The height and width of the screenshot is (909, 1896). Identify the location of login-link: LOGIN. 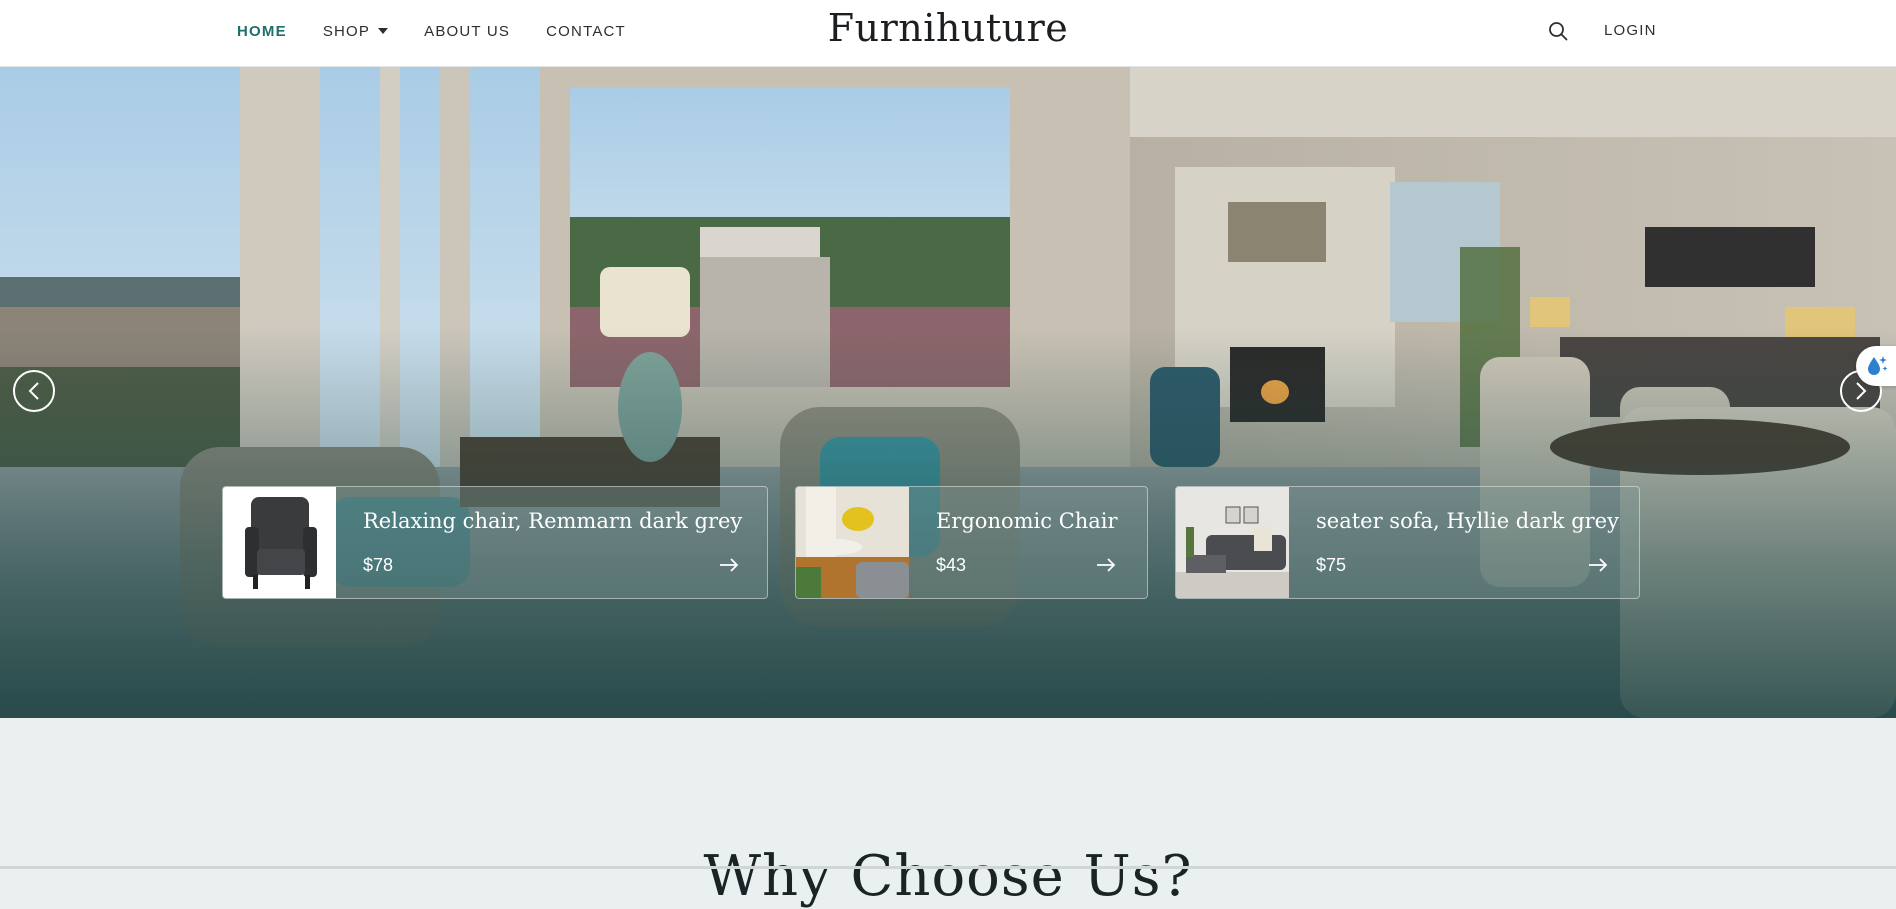
(1630, 30).